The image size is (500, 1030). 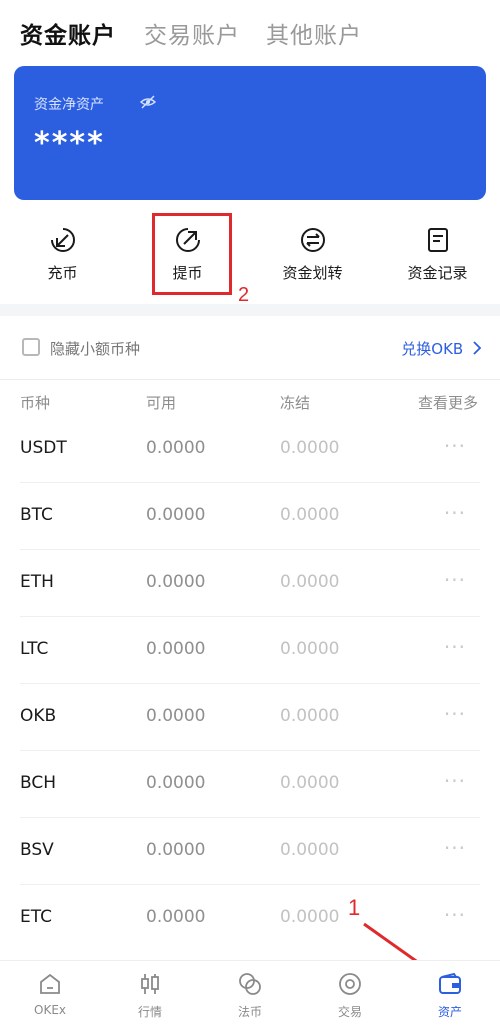 I want to click on home-icon, so click(x=50, y=984).